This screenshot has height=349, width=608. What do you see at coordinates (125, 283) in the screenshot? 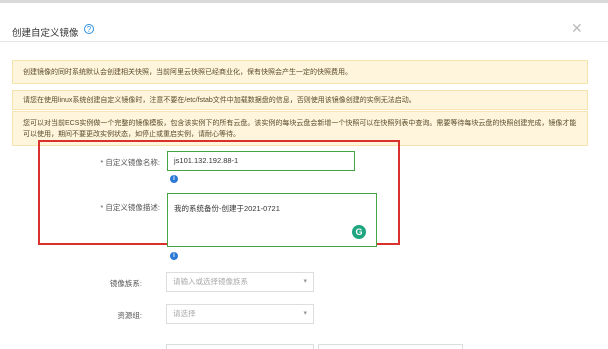
I see `image-family-label: 镜像族系:` at bounding box center [125, 283].